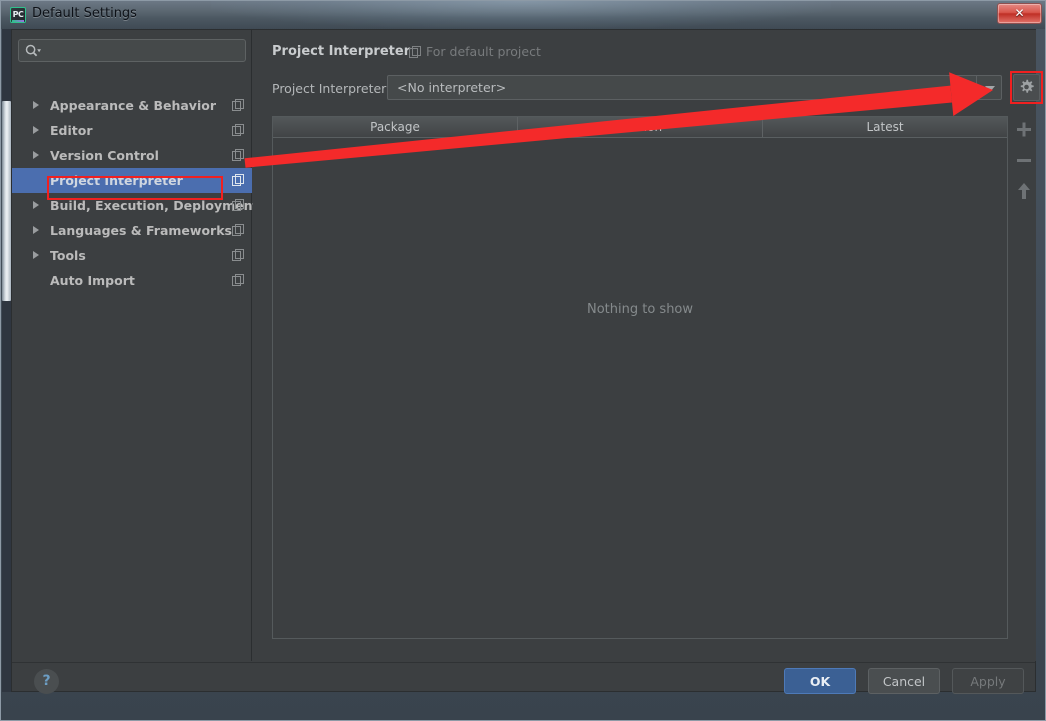  Describe the element at coordinates (820, 681) in the screenshot. I see `ok-button: OK` at that location.